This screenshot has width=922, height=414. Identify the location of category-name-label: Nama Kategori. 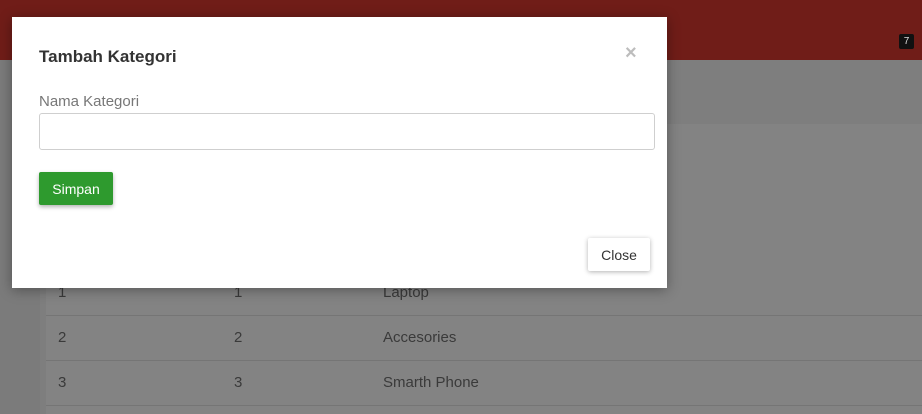
(89, 101).